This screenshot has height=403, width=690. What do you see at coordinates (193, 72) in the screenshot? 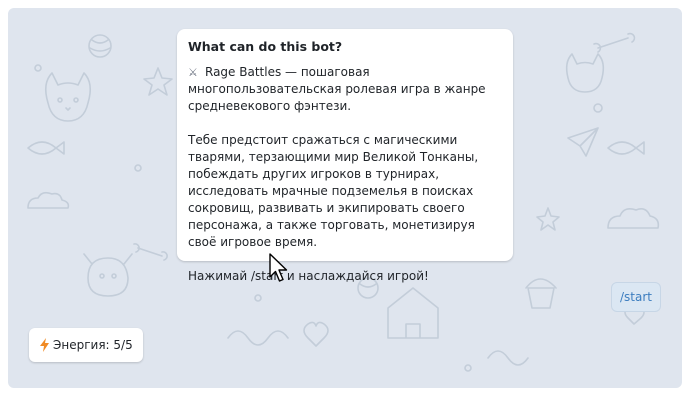
I see `crossed-swords-icon: ⚔` at bounding box center [193, 72].